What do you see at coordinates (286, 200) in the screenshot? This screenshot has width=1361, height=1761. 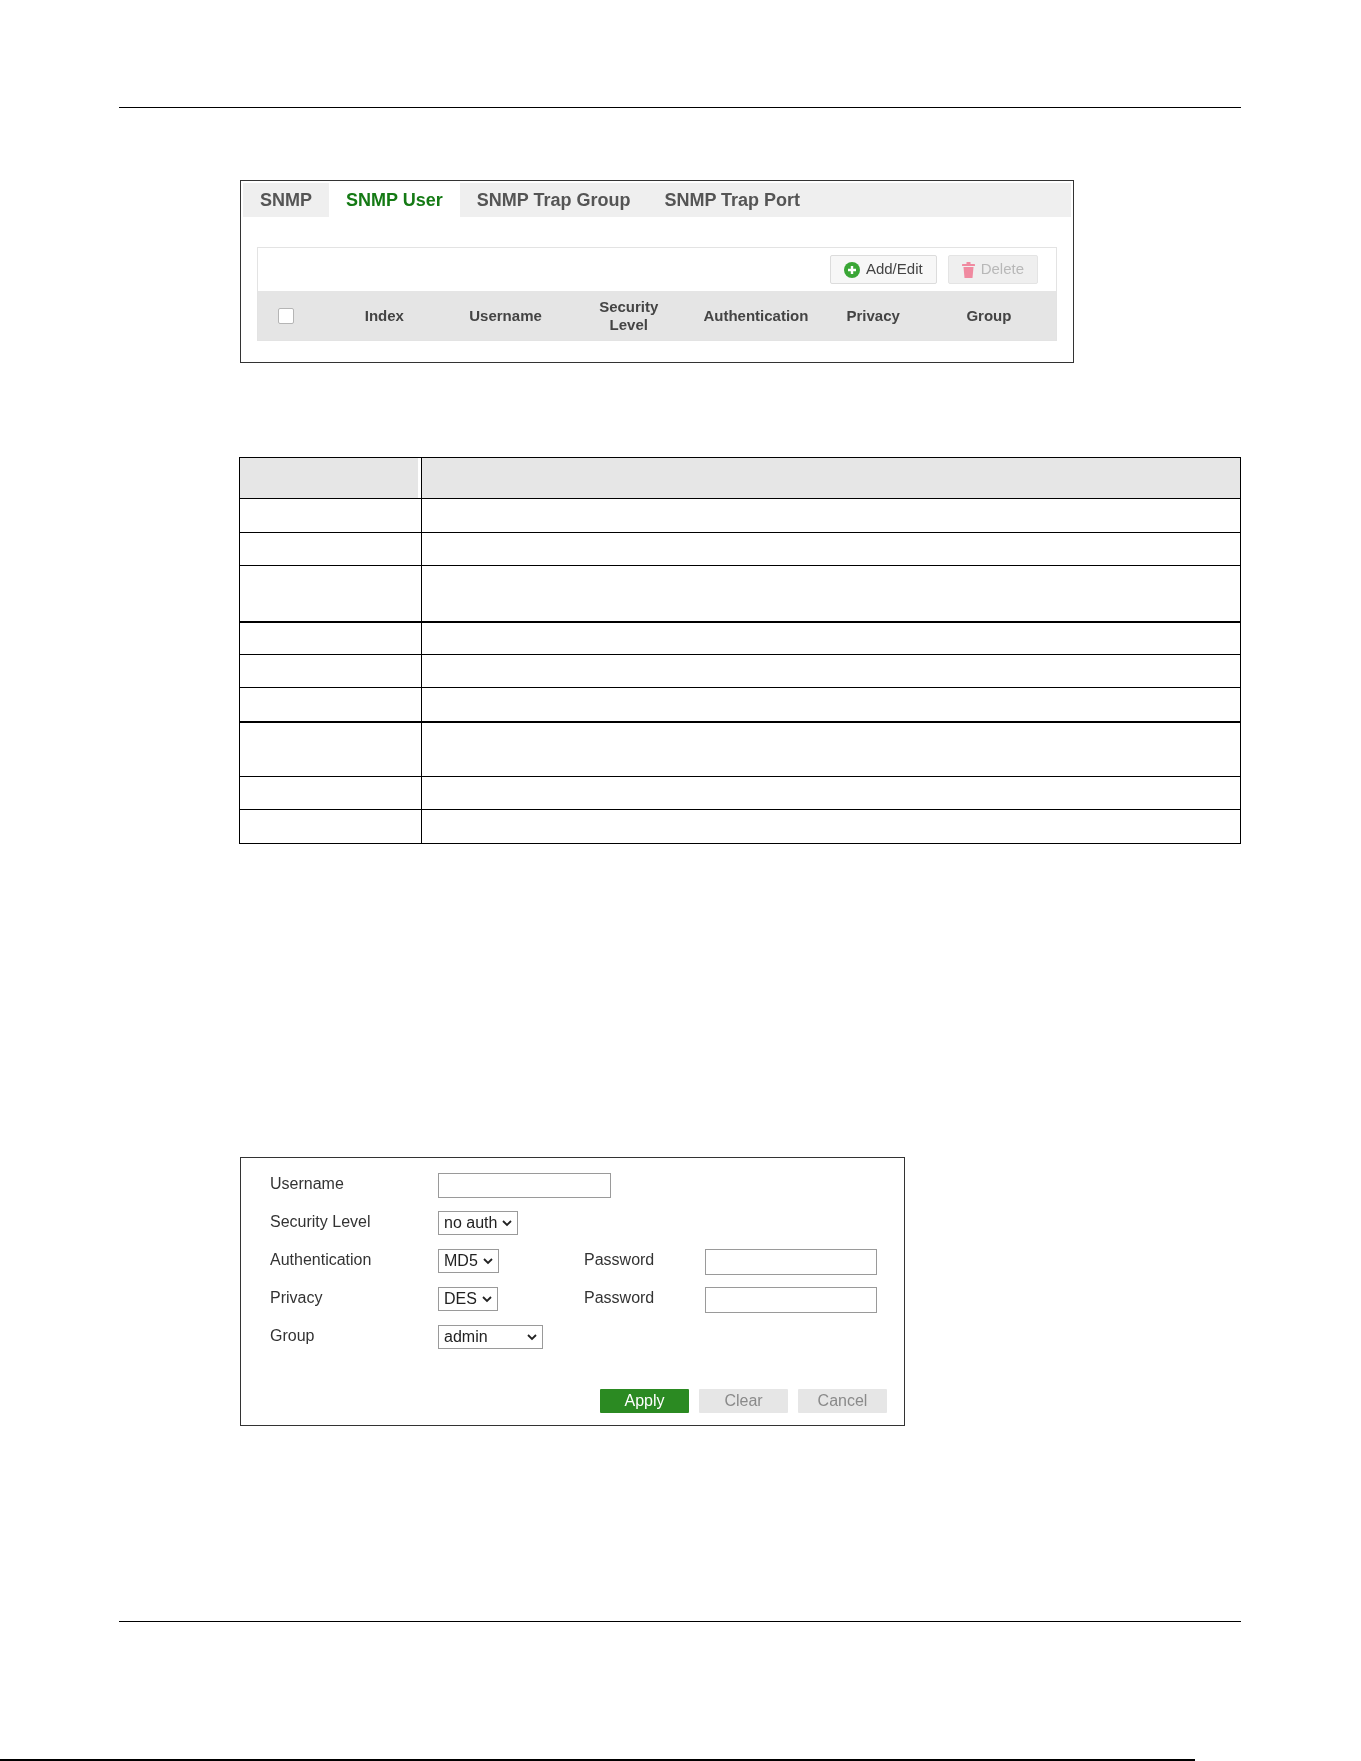 I see `tab: SNMP` at bounding box center [286, 200].